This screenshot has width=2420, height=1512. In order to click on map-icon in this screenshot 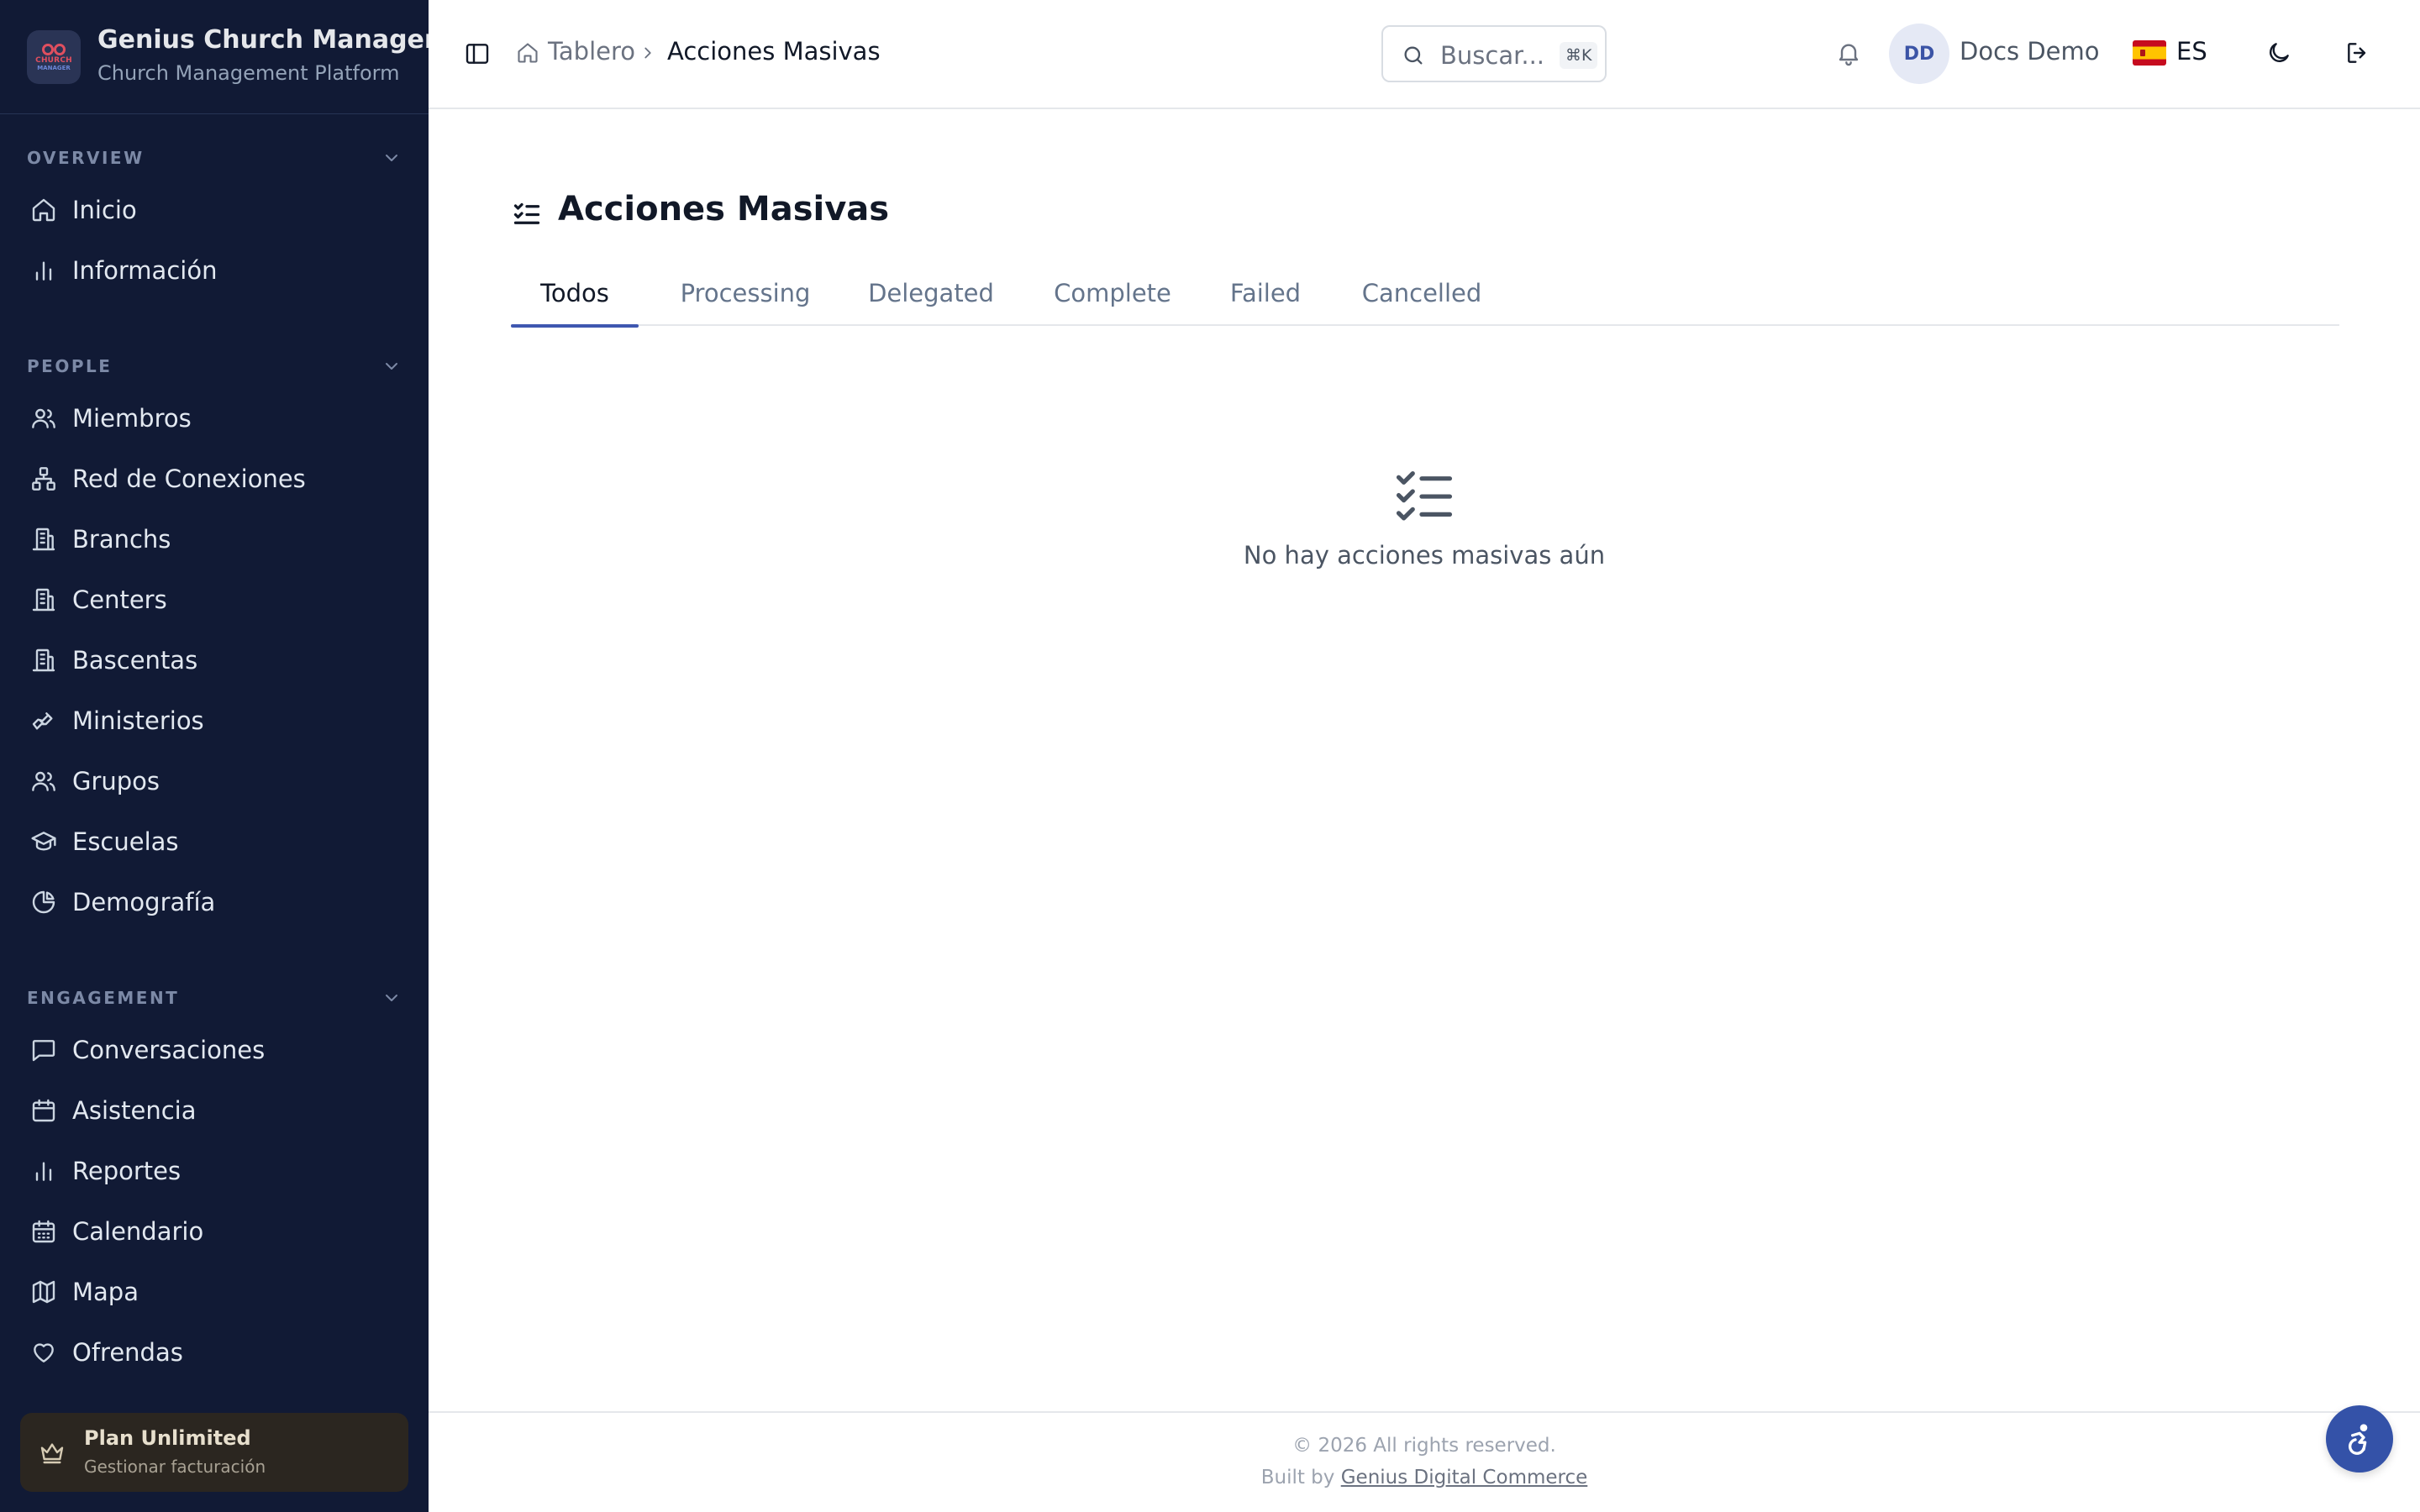, I will do `click(43, 1291)`.